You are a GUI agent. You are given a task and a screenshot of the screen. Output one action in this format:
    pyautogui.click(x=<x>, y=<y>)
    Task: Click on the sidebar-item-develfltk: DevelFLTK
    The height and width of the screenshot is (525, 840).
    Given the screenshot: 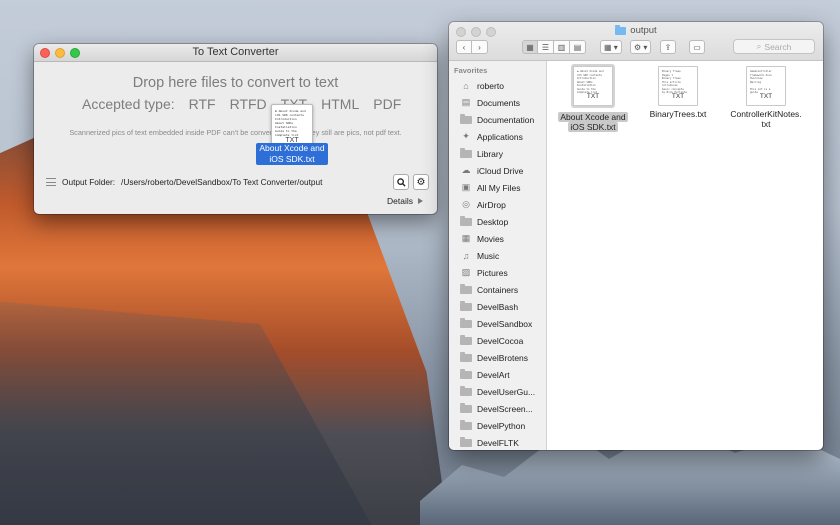 What is the action you would take?
    pyautogui.click(x=497, y=442)
    